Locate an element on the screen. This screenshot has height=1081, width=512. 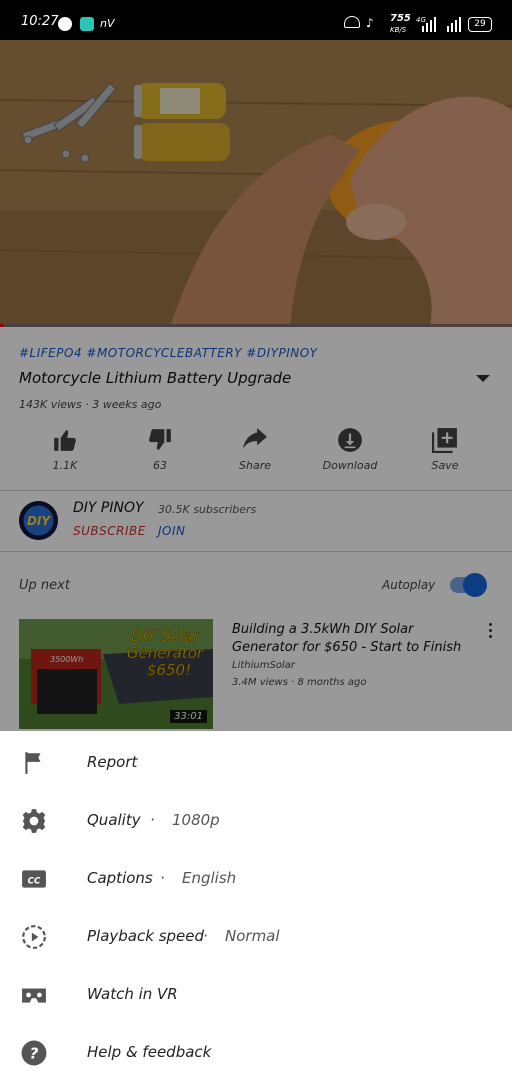
more-options-icon is located at coordinates (491, 632).